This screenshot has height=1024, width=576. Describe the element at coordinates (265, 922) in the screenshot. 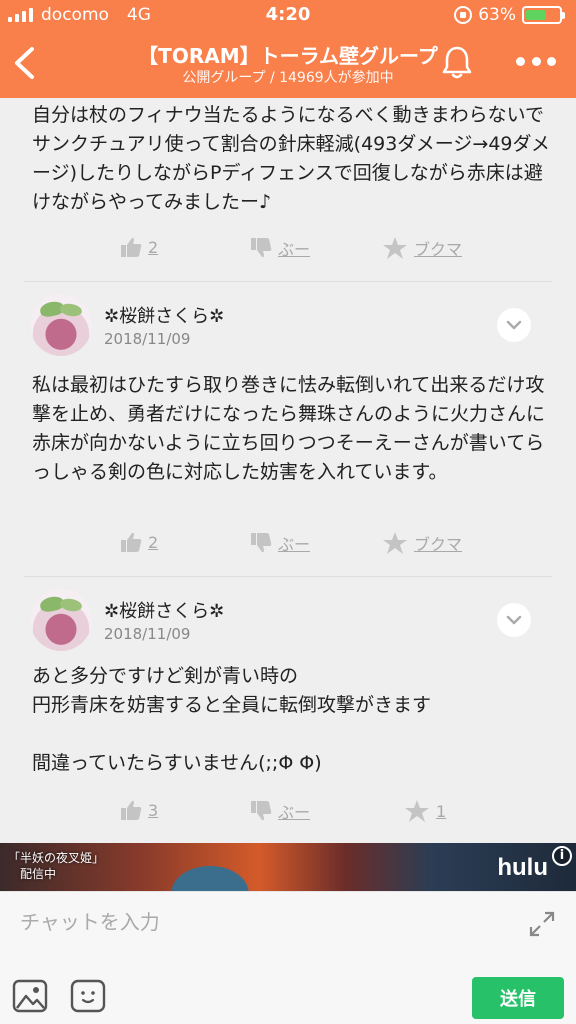

I see `chat-input` at that location.